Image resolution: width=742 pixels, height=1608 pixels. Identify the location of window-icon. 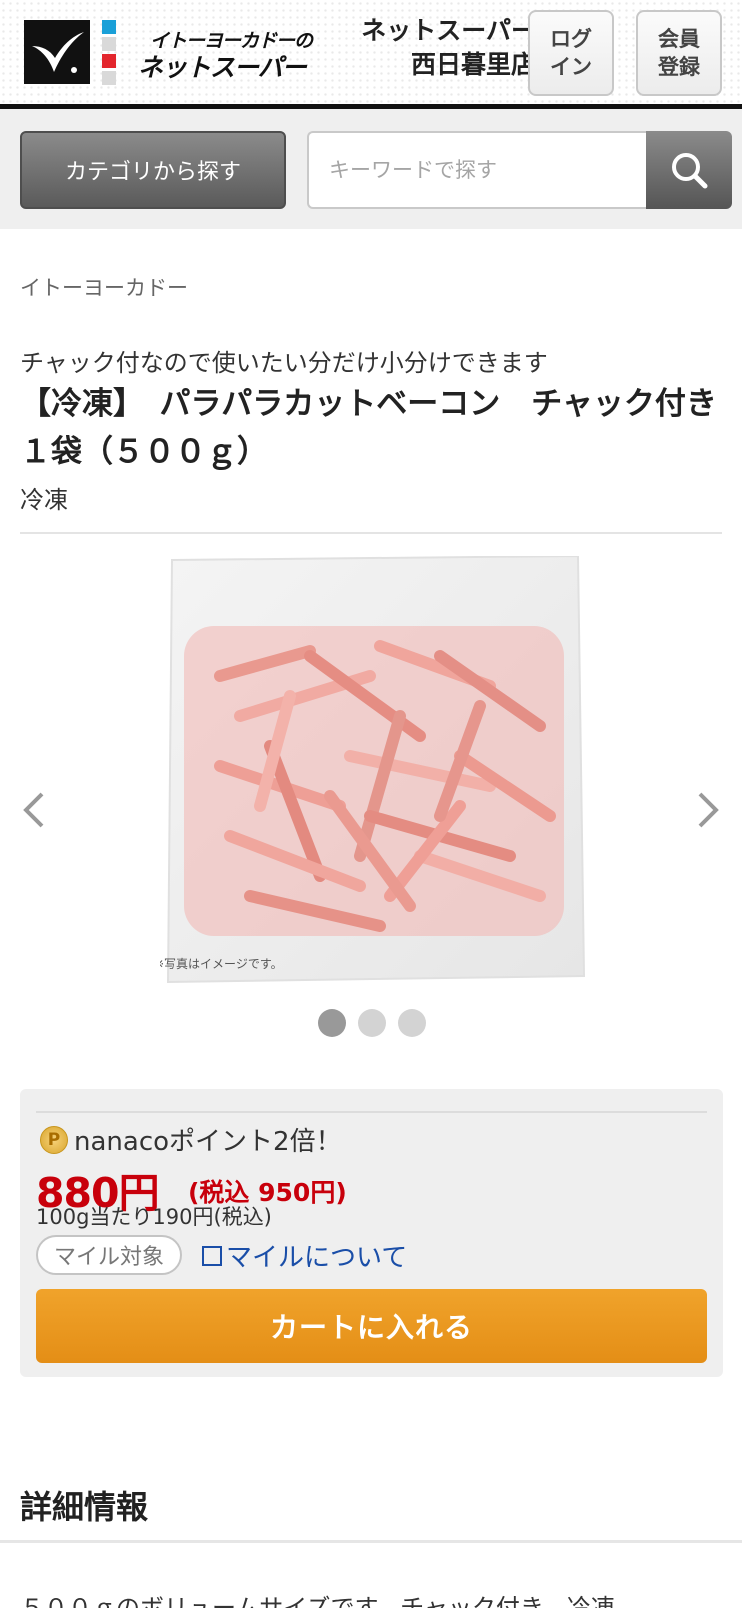
(212, 1255).